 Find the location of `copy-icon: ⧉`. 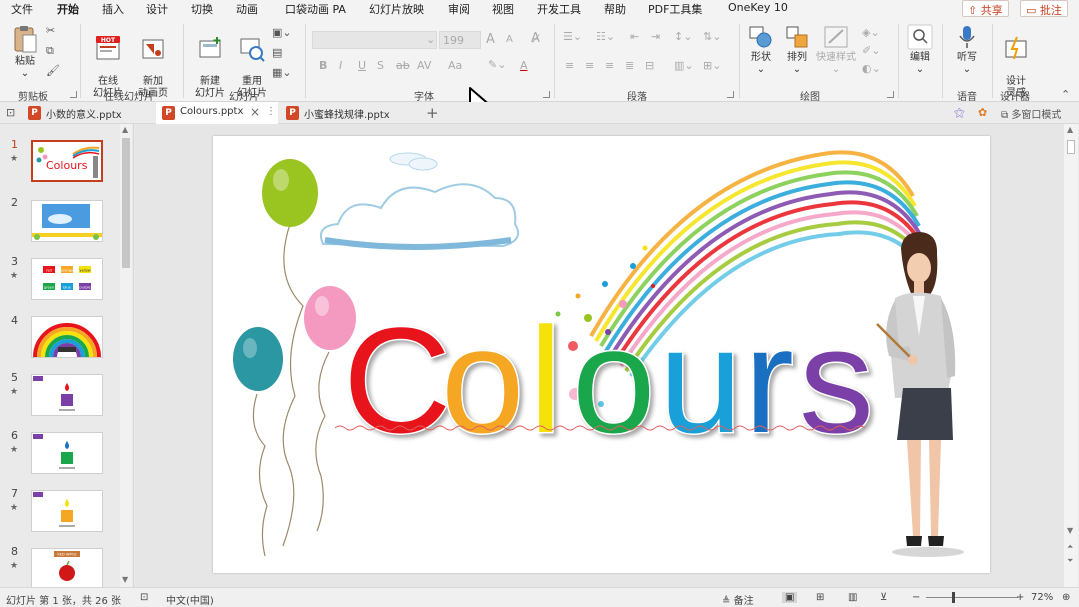

copy-icon: ⧉ is located at coordinates (50, 51).